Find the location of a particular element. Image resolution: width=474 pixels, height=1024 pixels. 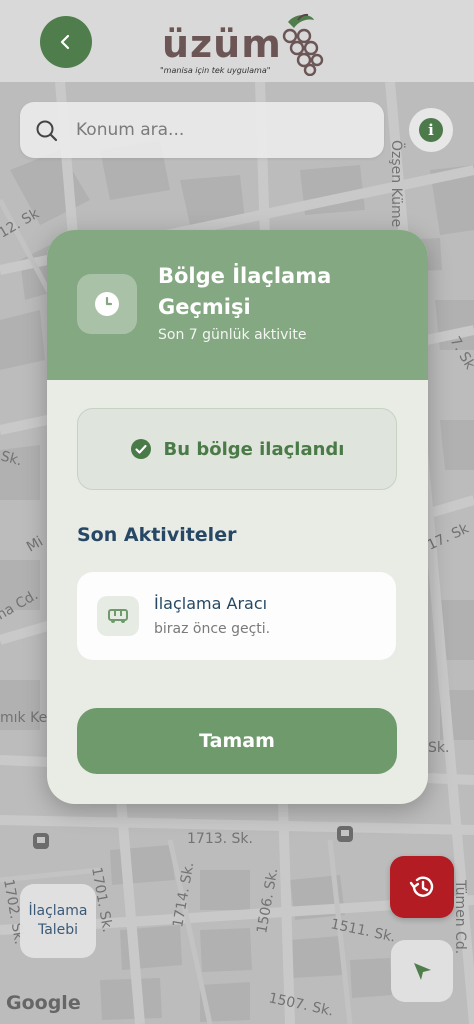

my-location-button is located at coordinates (422, 971).